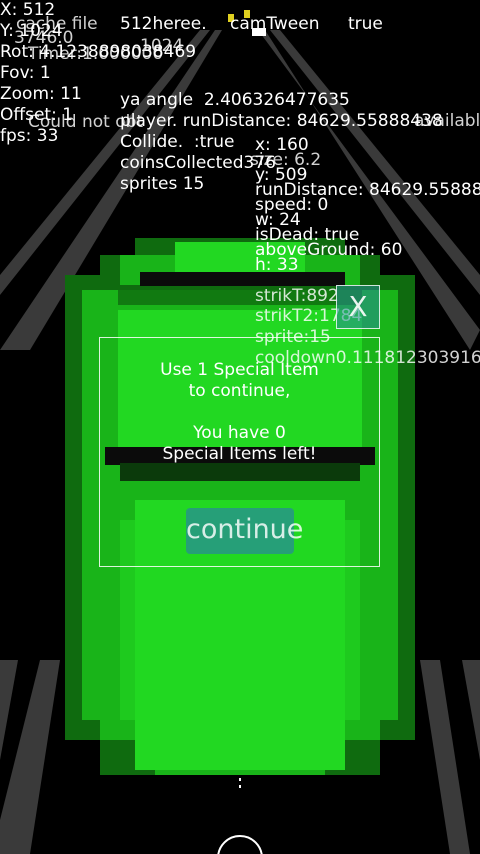  What do you see at coordinates (358, 307) in the screenshot?
I see `close-button: X` at bounding box center [358, 307].